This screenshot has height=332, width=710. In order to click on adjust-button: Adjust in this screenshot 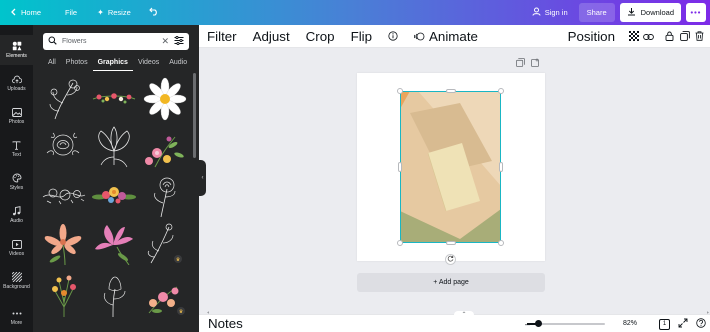, I will do `click(271, 36)`.